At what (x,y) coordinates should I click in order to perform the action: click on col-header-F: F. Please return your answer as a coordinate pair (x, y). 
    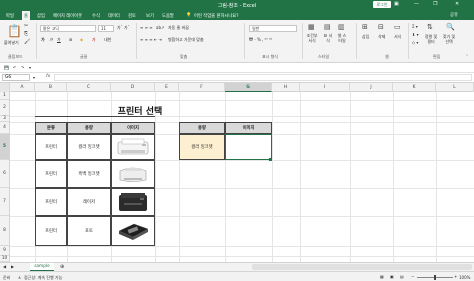
    Looking at the image, I should click on (202, 87).